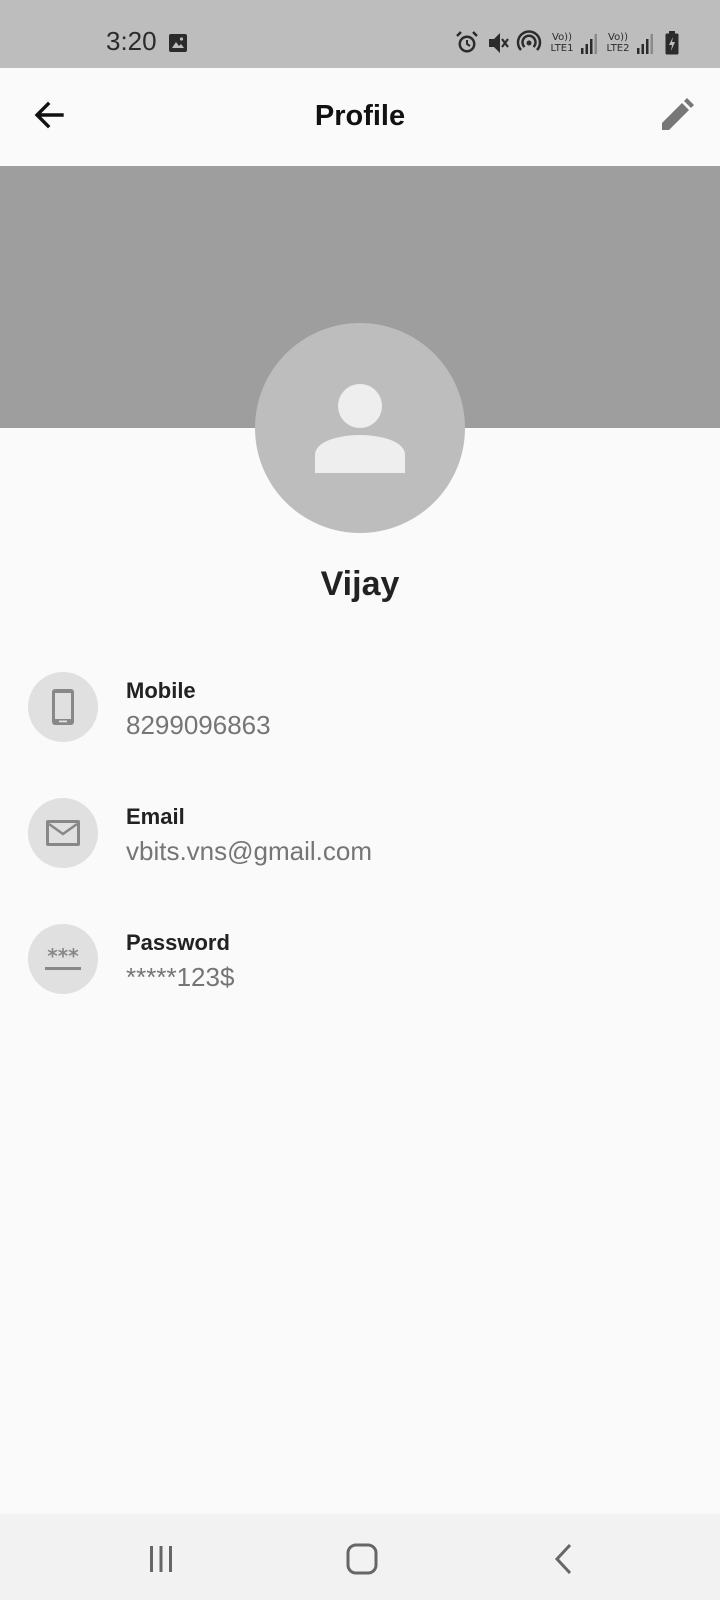 The width and height of the screenshot is (720, 1600). What do you see at coordinates (618, 37) in the screenshot?
I see `volte-label-2: Vo))` at bounding box center [618, 37].